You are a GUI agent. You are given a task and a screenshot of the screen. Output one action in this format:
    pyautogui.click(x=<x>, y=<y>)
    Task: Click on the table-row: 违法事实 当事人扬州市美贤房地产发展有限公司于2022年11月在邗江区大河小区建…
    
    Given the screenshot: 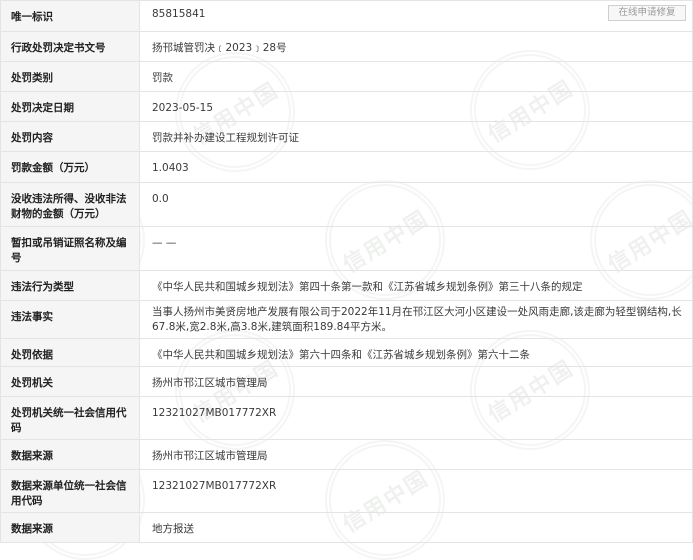 What is the action you would take?
    pyautogui.click(x=346, y=319)
    